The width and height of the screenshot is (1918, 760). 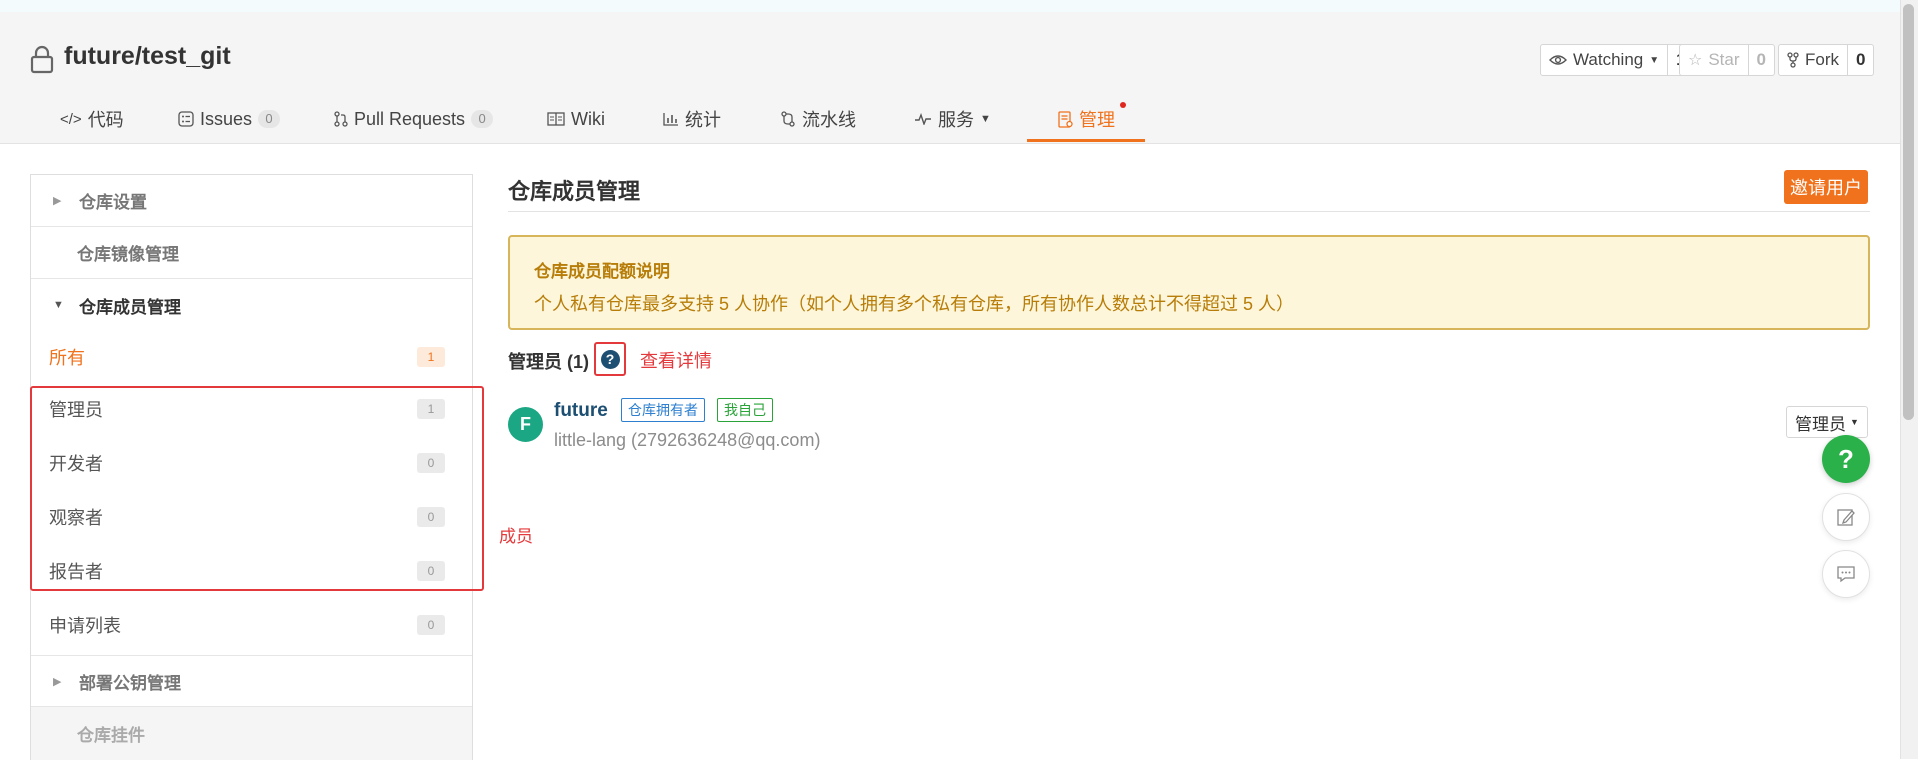 What do you see at coordinates (251, 201) in the screenshot?
I see `sidebar-repo-settings: ▶ 仓库设置` at bounding box center [251, 201].